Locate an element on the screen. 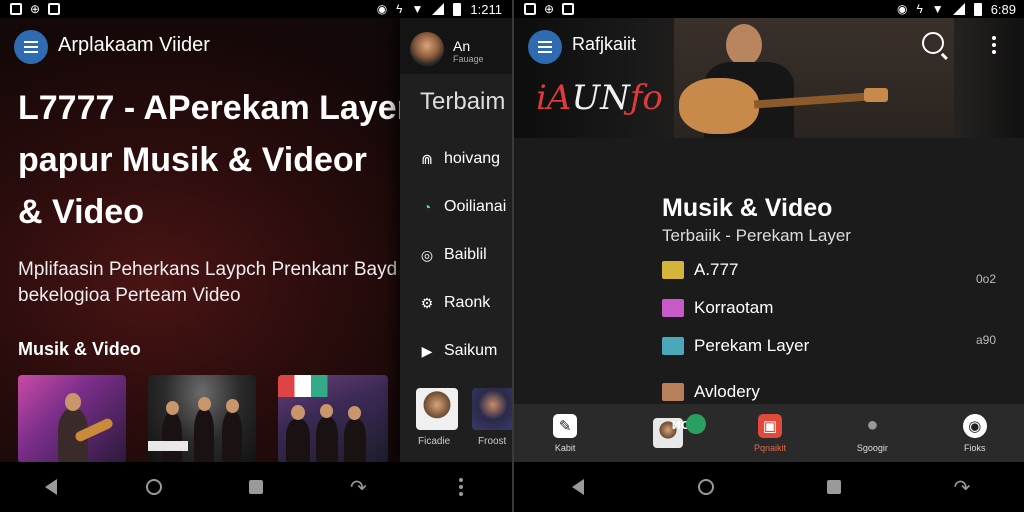 Image resolution: width=1024 pixels, height=512 pixels. brand-logo: iAUNƒo is located at coordinates (599, 98).